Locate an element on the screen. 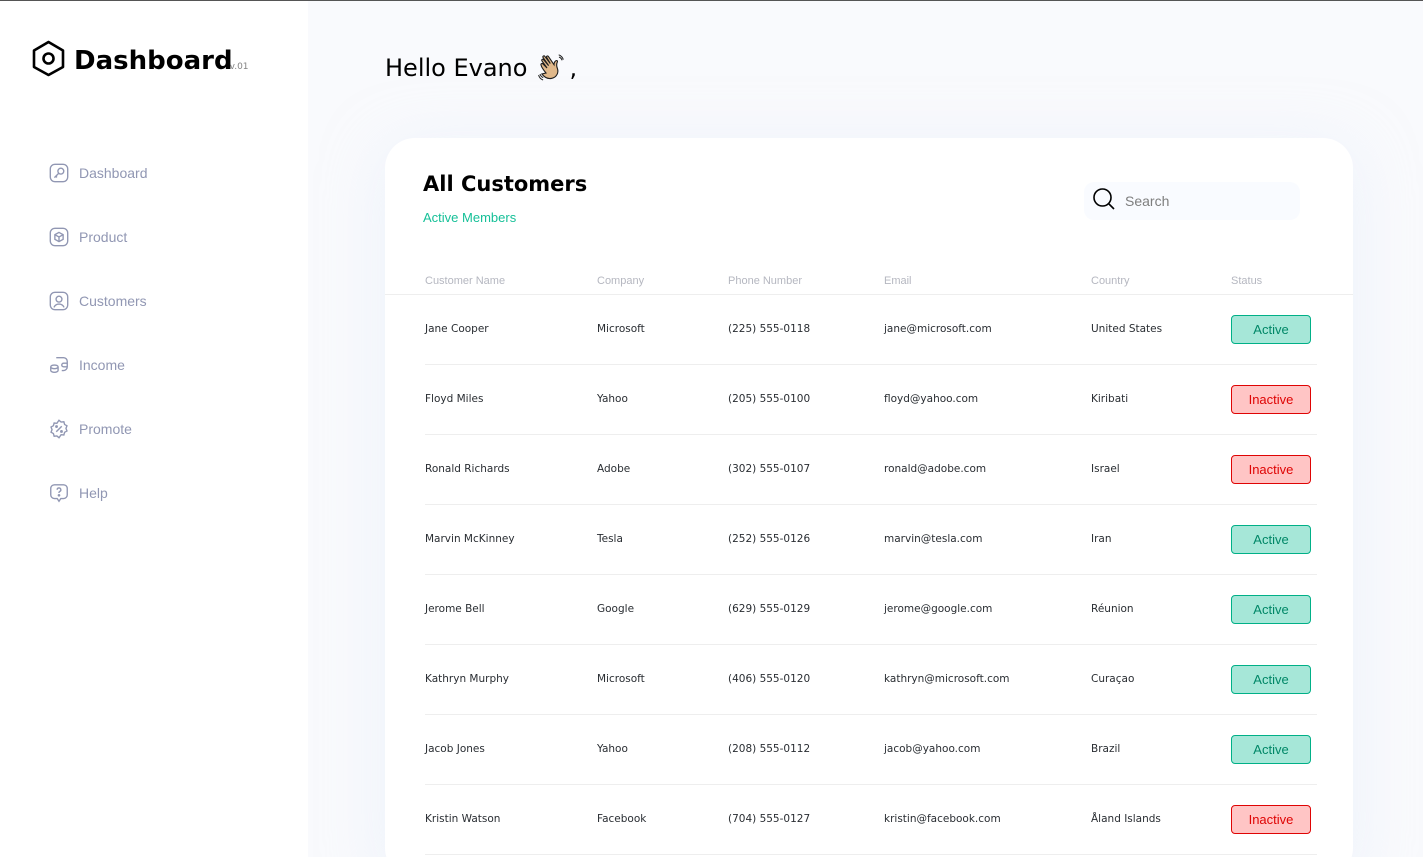 Image resolution: width=1423 pixels, height=857 pixels. sidebar-item-label: Customers is located at coordinates (113, 301).